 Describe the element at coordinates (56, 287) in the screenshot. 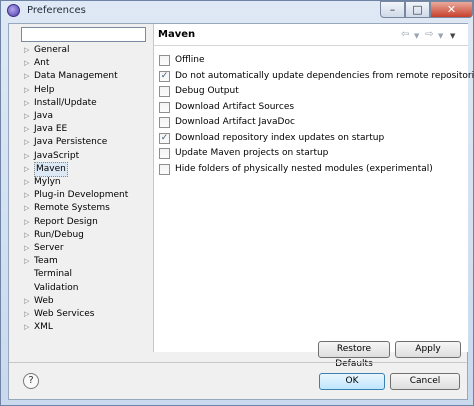

I see `tree-item-label: Validation` at that location.